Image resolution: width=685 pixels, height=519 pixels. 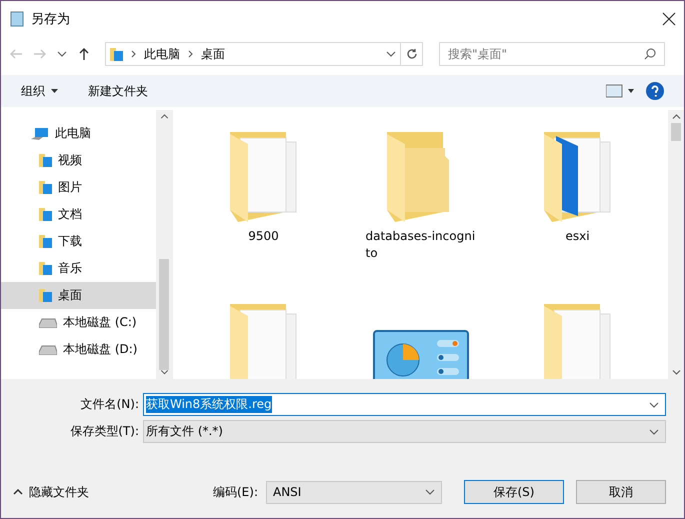 I want to click on sidebar-item: 视频, so click(x=78, y=160).